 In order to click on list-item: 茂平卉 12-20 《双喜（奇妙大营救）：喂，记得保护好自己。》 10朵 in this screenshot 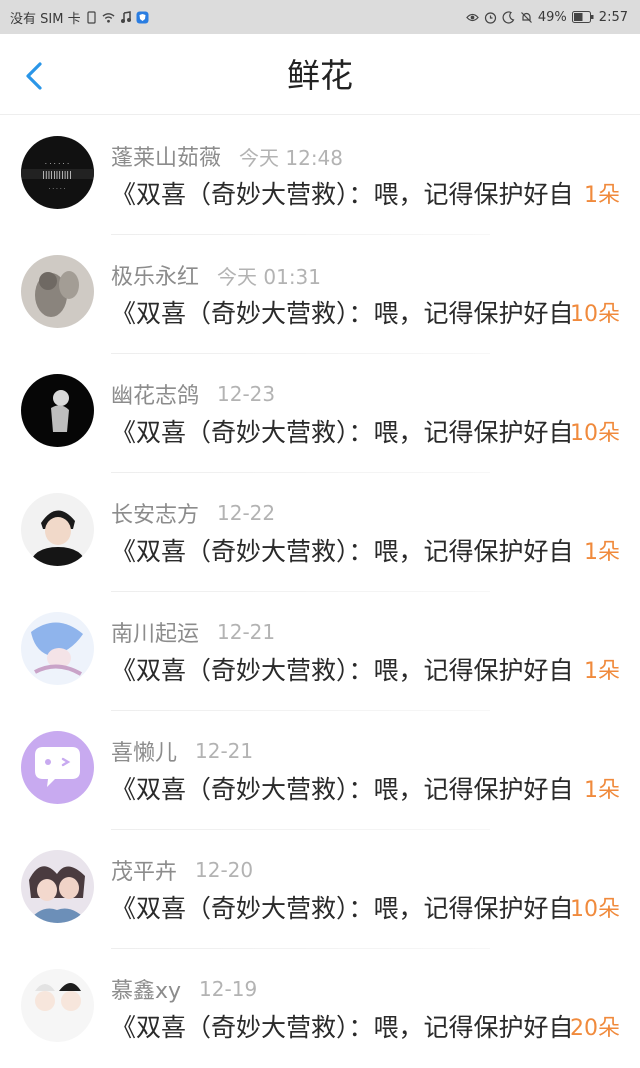, I will do `click(320, 889)`.